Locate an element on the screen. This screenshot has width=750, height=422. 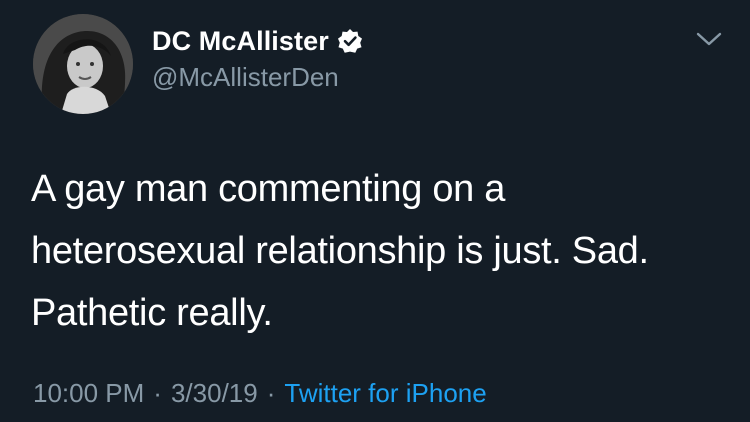
chevron-down-icon is located at coordinates (709, 39).